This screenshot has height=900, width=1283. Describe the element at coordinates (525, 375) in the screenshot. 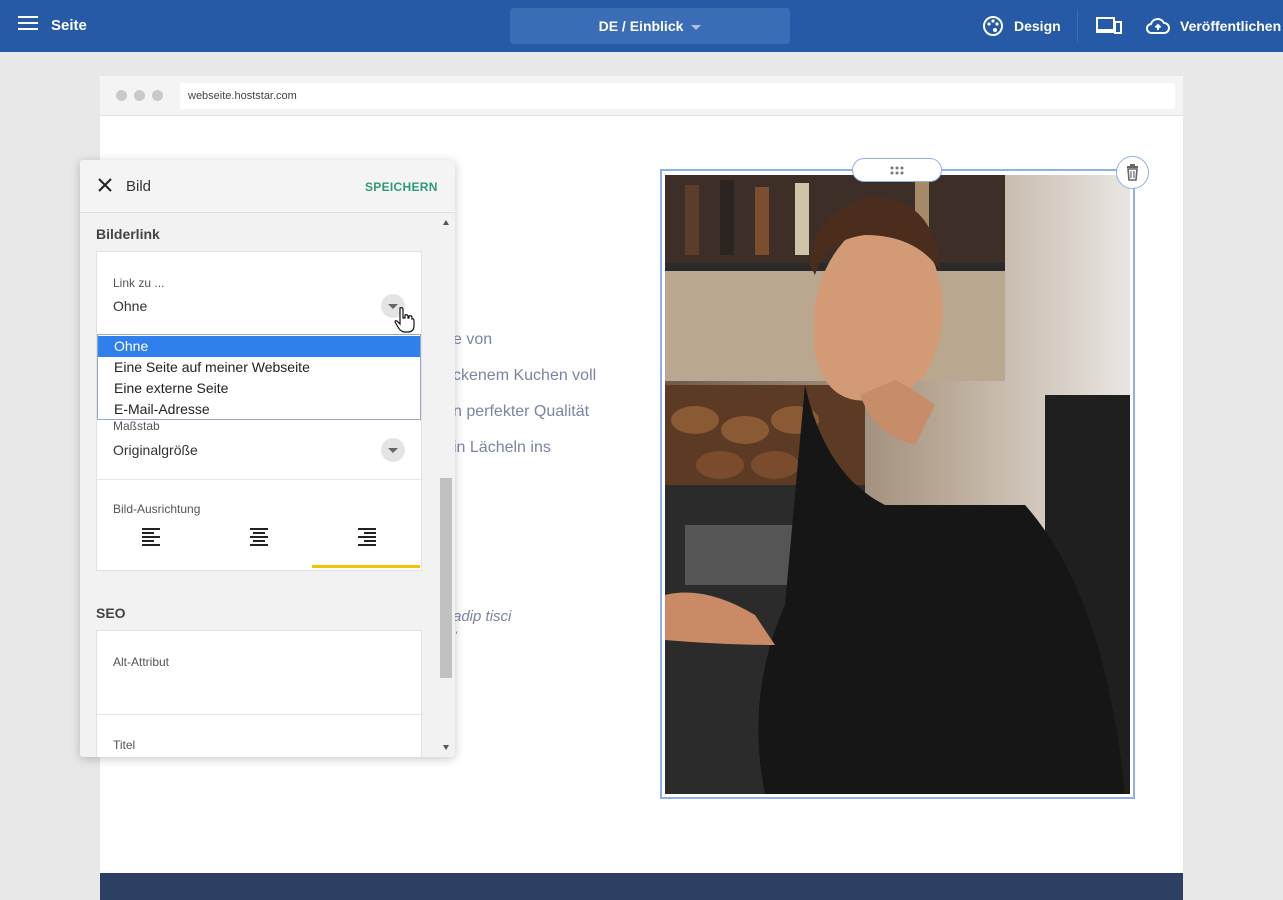

I see `page-text-line: ckenem Kuchen voll` at that location.